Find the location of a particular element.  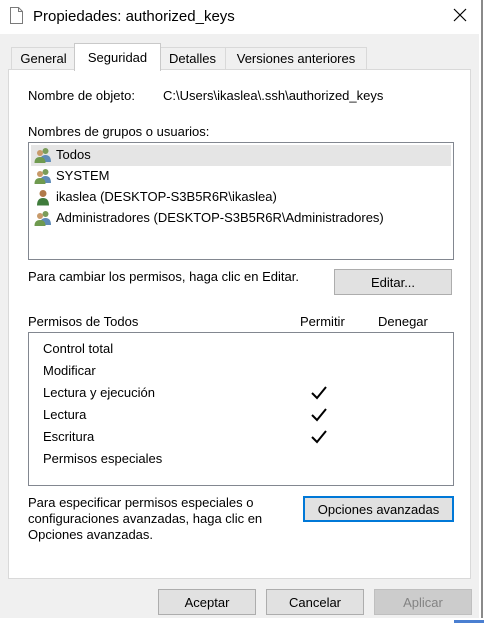

tab-versiones-anteriores: Versiones anteriores is located at coordinates (296, 58).